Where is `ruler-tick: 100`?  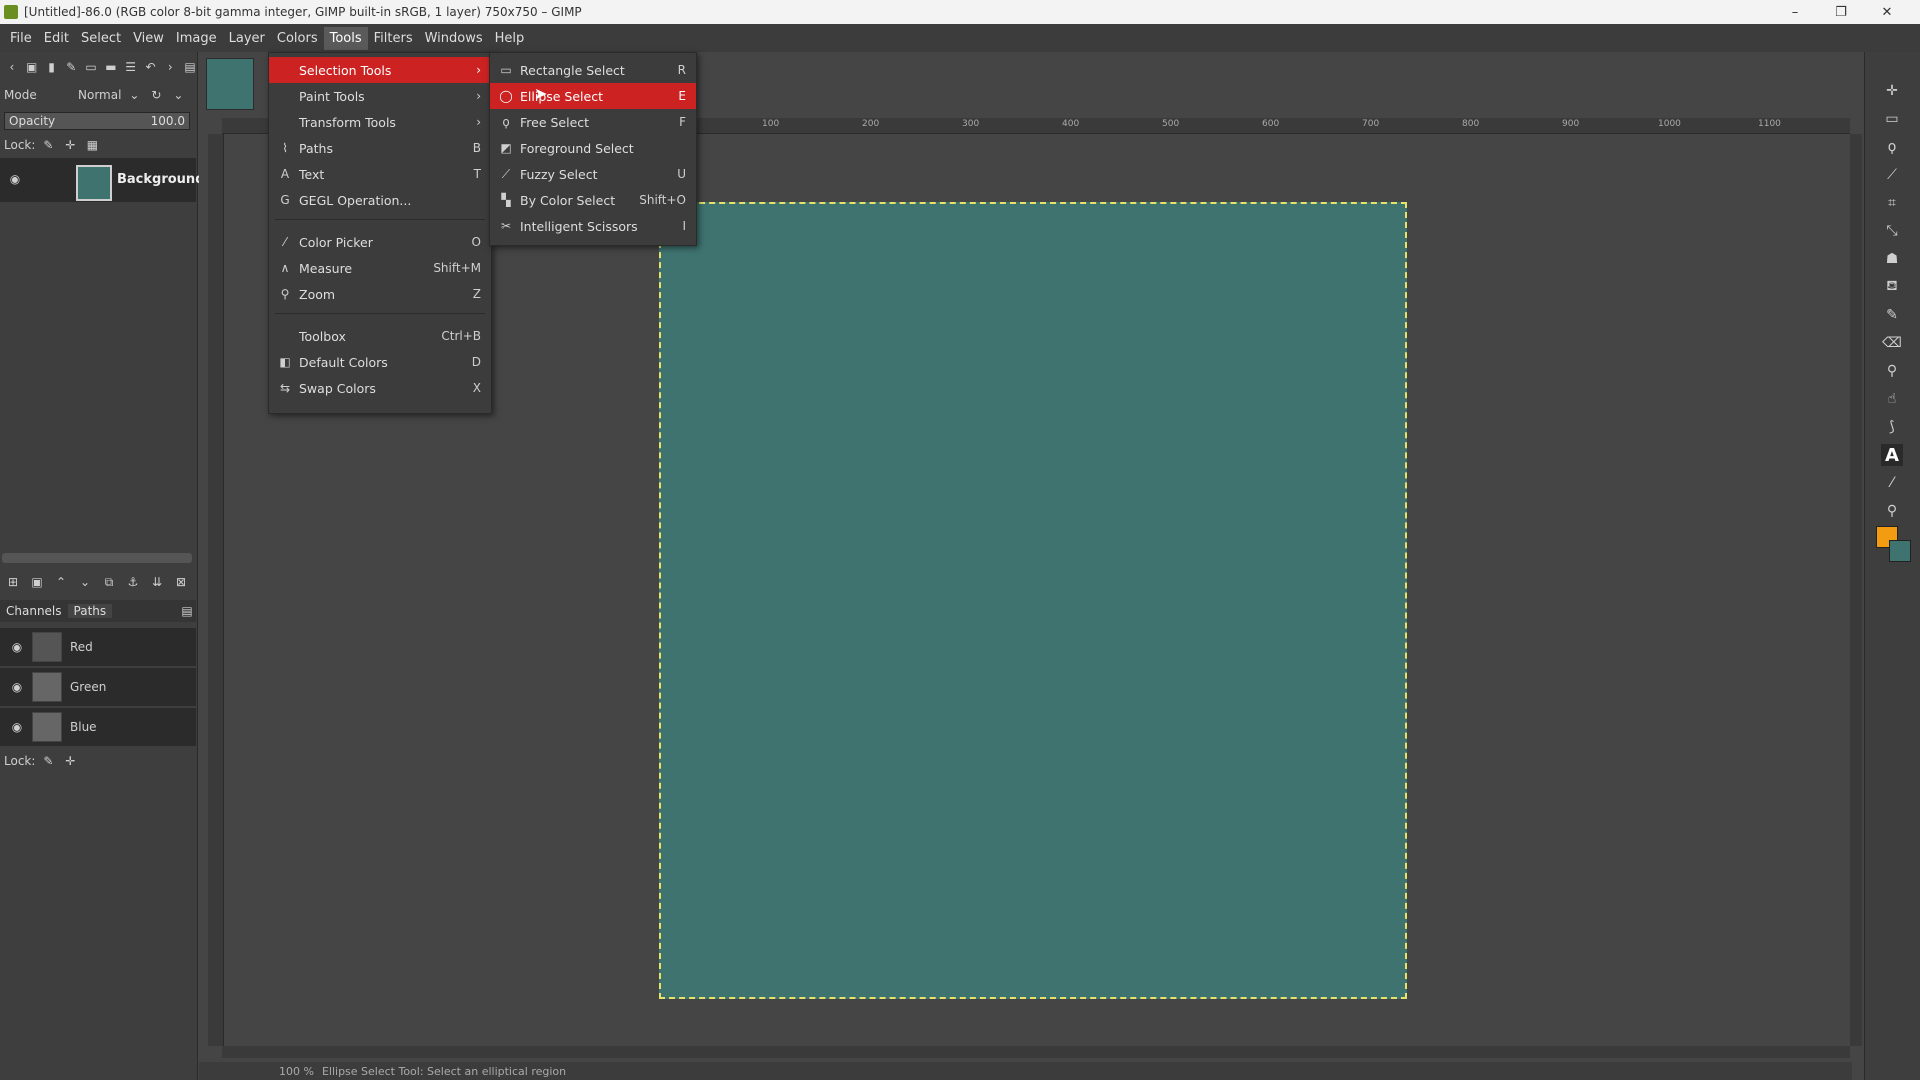
ruler-tick: 100 is located at coordinates (771, 124).